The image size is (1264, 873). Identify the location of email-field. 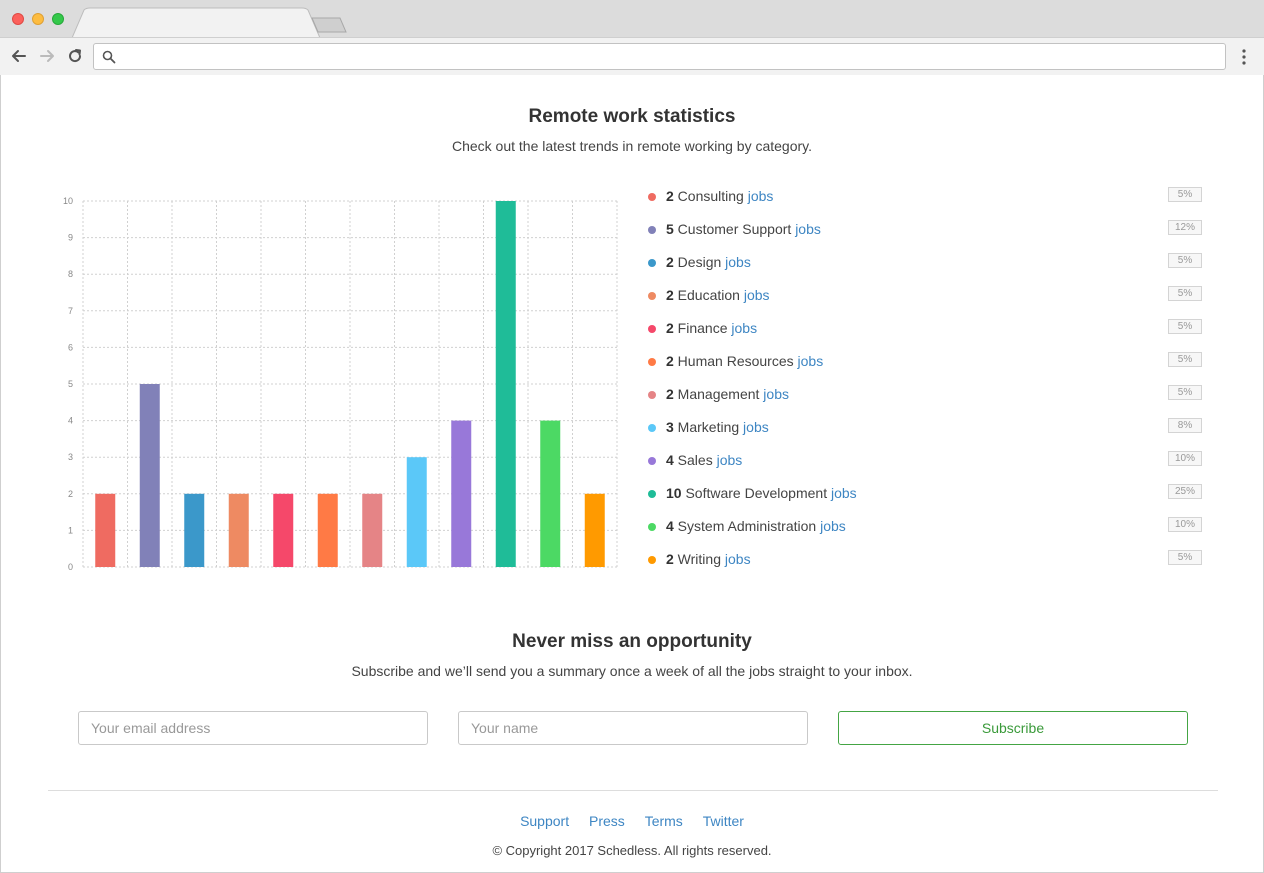
(253, 728).